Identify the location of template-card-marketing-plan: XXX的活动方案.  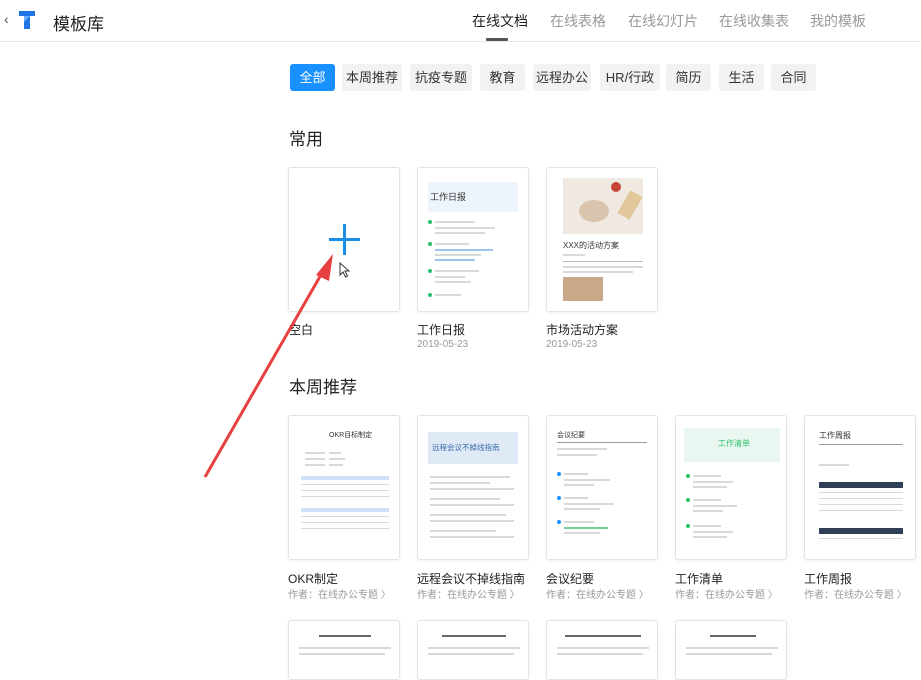
(602, 239).